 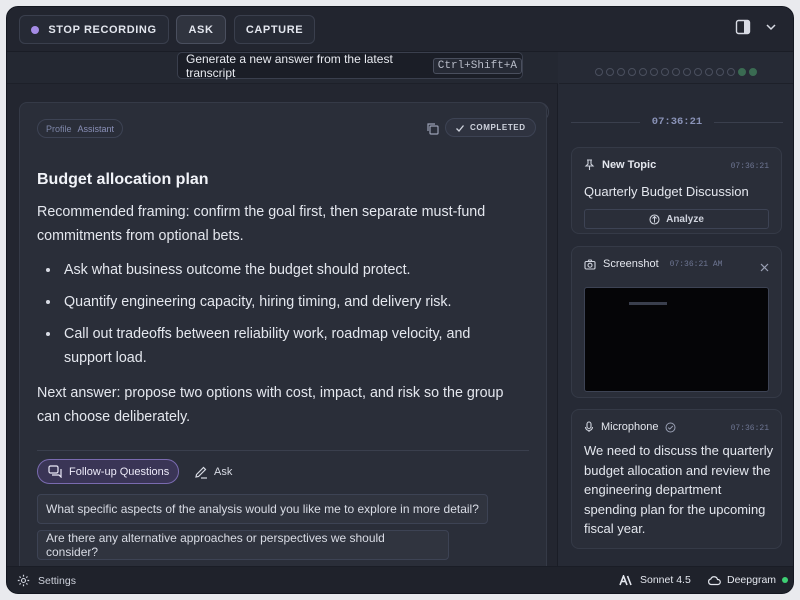 I want to click on microphone-icon, so click(x=589, y=426).